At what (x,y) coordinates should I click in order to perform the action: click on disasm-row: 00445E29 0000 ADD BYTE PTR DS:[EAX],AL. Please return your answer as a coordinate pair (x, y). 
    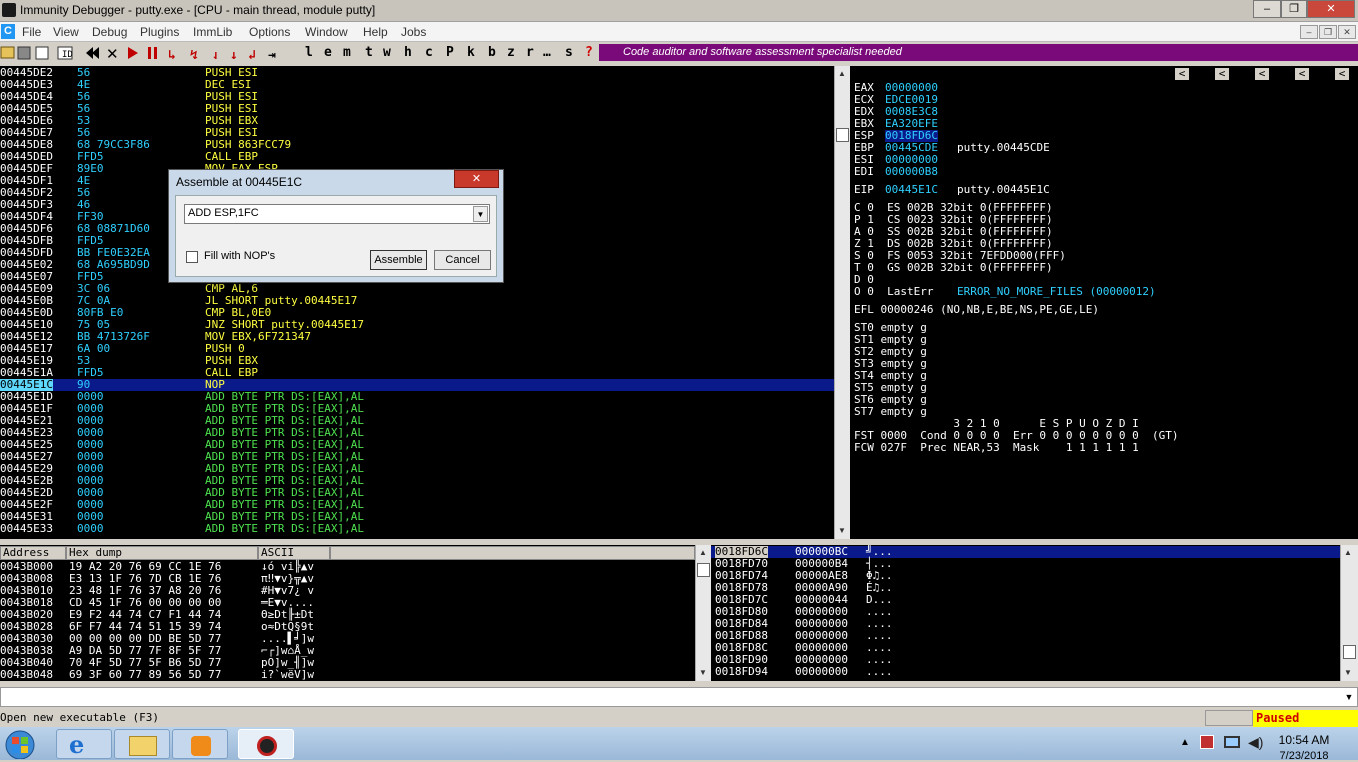
    Looking at the image, I should click on (417, 469).